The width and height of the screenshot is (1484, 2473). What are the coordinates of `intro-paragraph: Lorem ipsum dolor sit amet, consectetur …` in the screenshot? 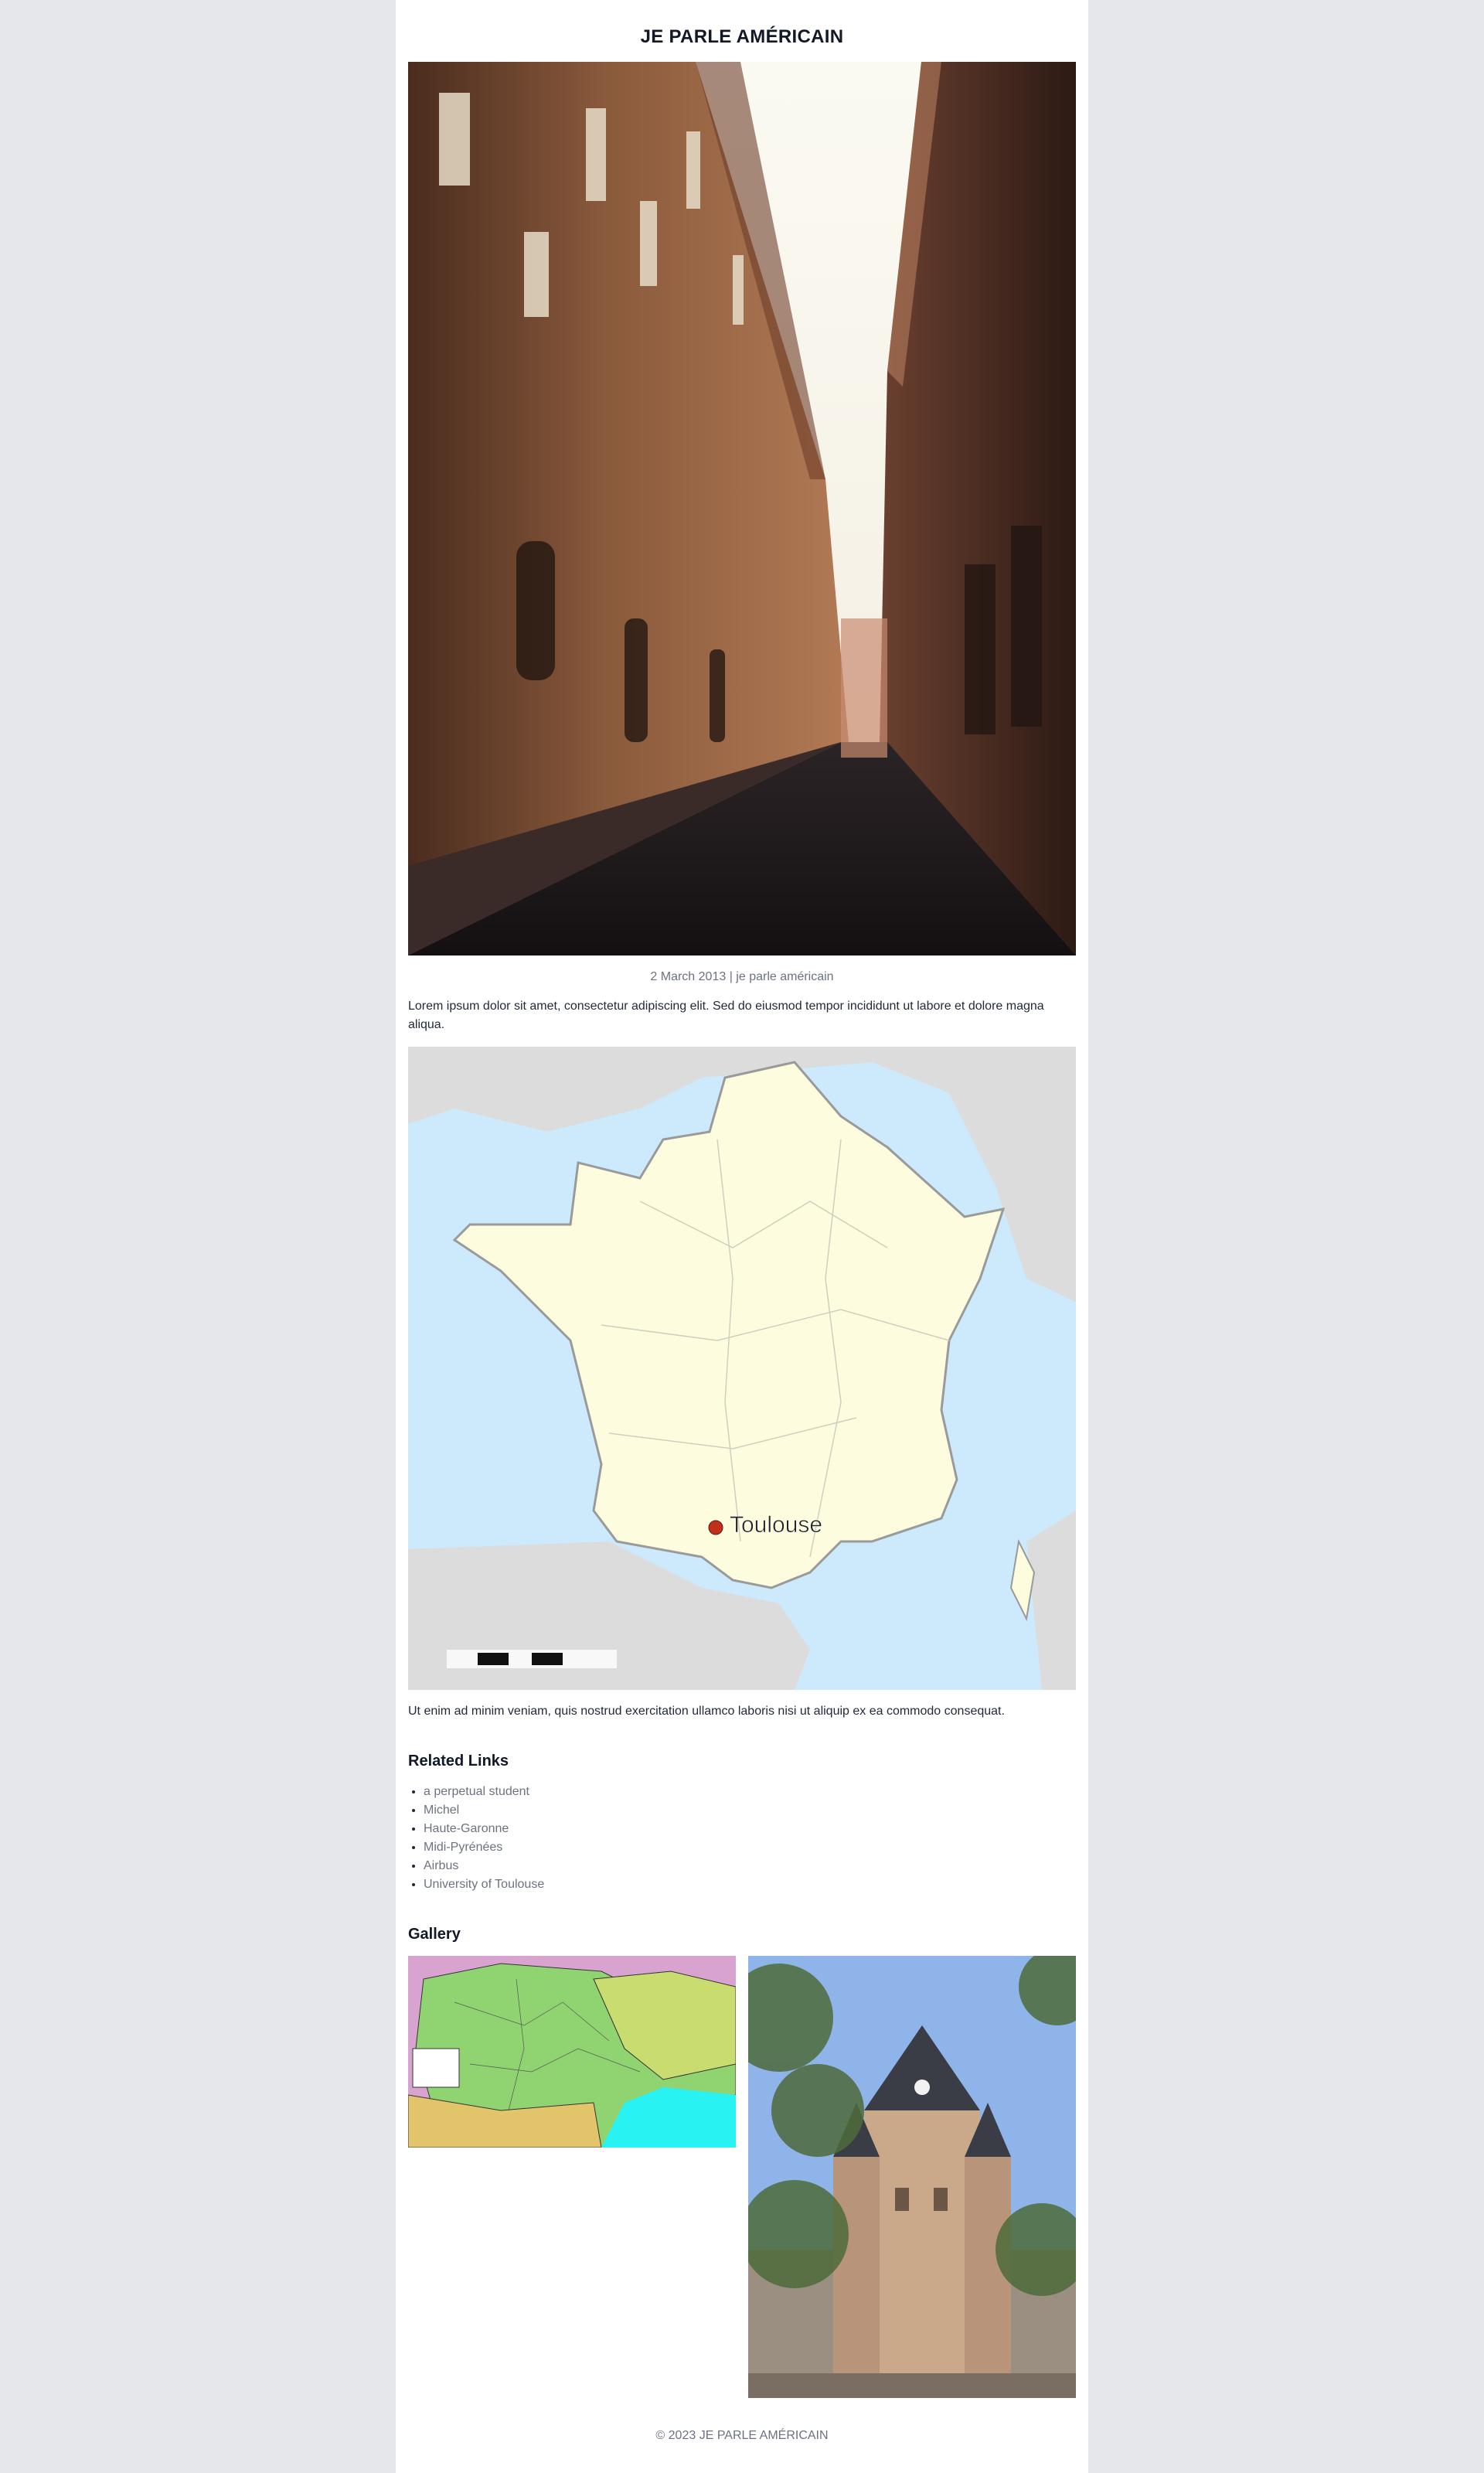 It's located at (726, 1015).